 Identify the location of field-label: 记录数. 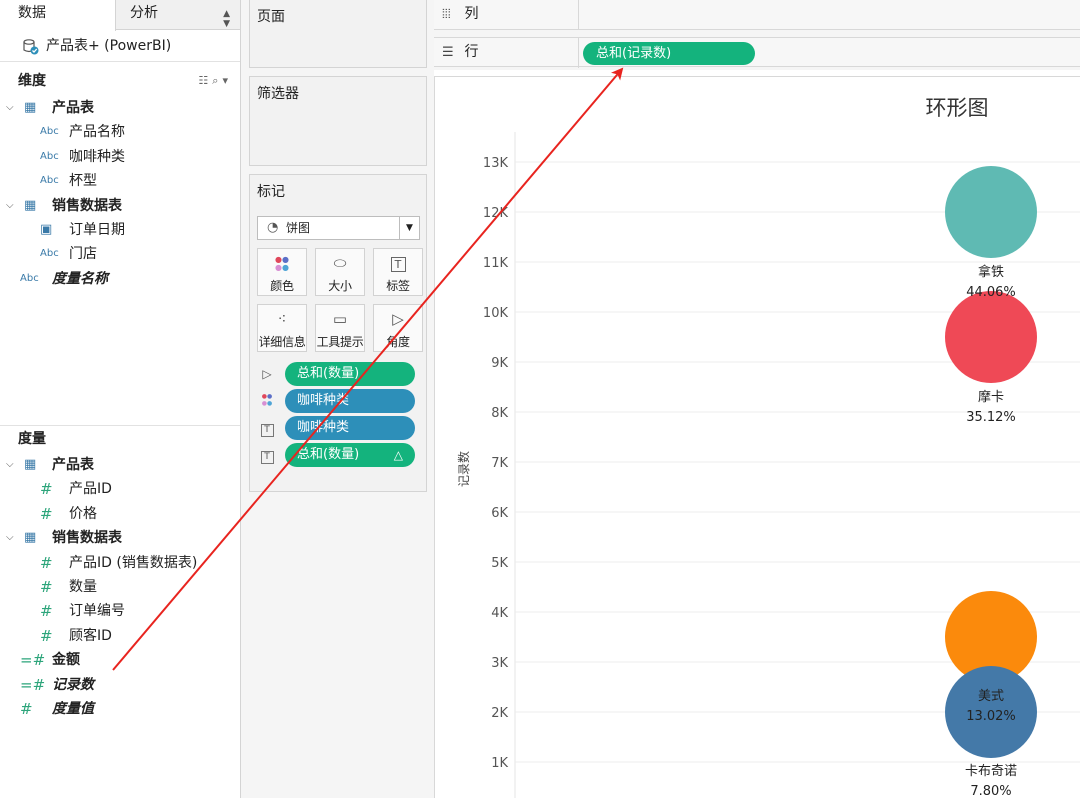
(73, 684).